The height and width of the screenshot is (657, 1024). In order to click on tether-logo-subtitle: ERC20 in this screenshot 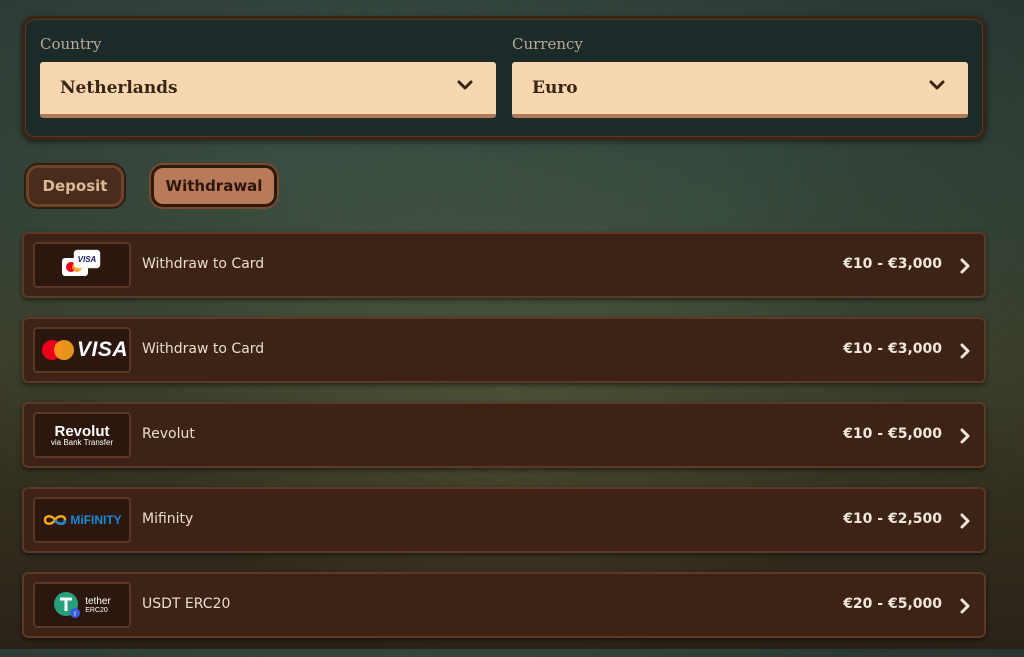, I will do `click(96, 610)`.